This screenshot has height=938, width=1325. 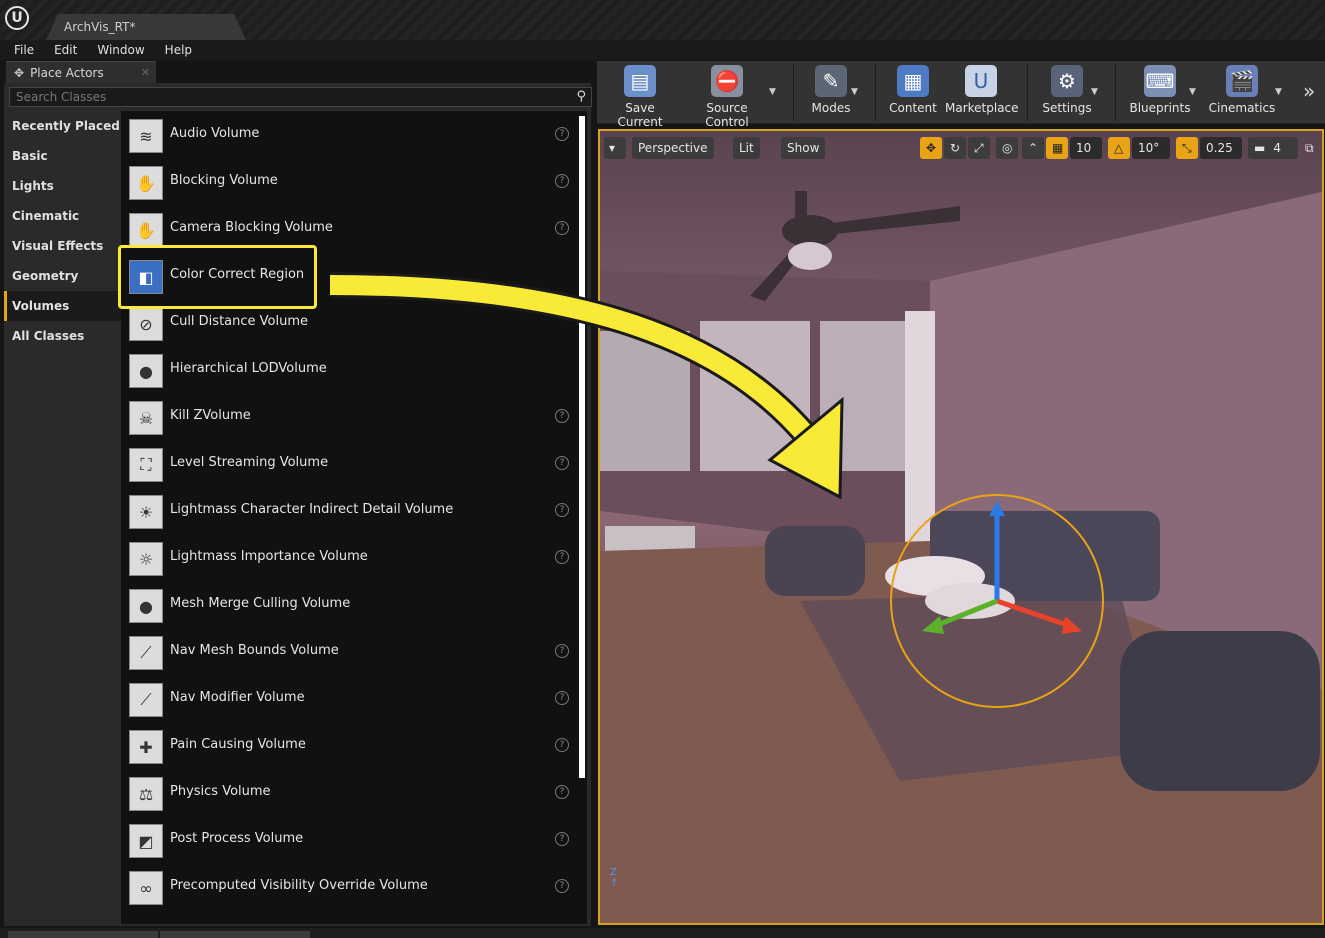 What do you see at coordinates (931, 148) in the screenshot?
I see `translate-tool-icon: ✥` at bounding box center [931, 148].